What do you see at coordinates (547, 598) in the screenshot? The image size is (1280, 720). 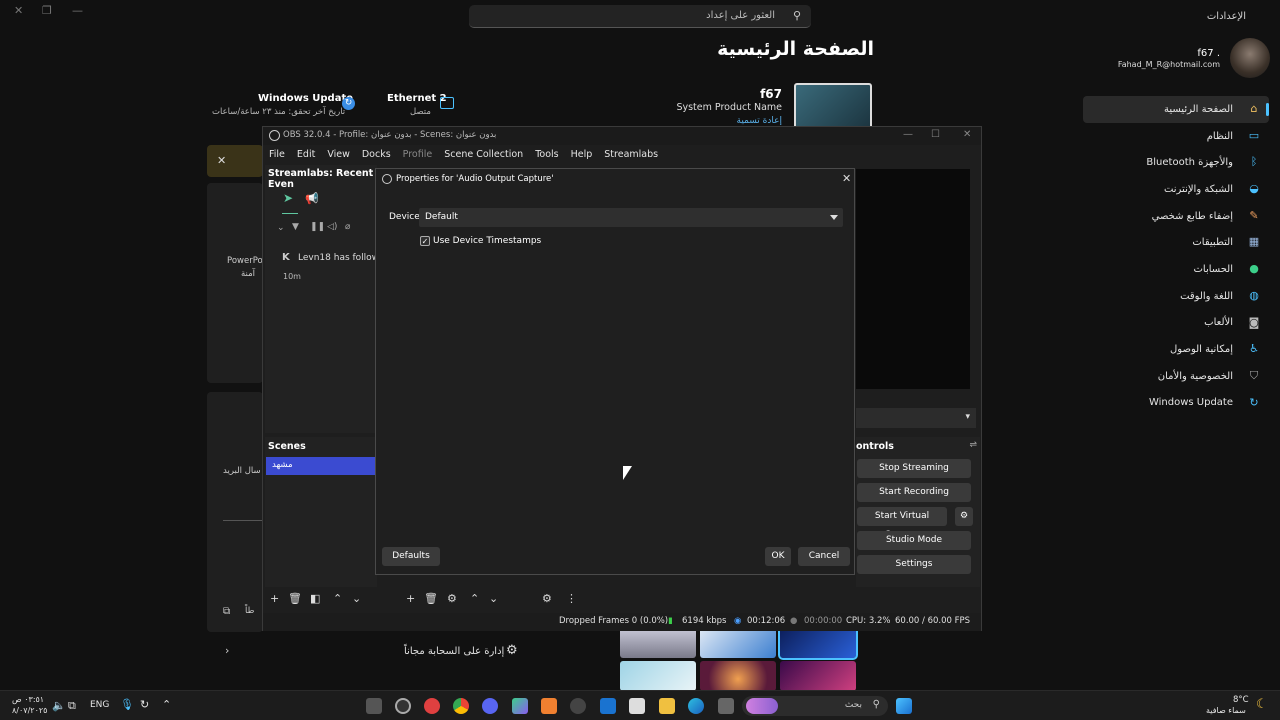 I see `mixer-settings-icon: ⚙` at bounding box center [547, 598].